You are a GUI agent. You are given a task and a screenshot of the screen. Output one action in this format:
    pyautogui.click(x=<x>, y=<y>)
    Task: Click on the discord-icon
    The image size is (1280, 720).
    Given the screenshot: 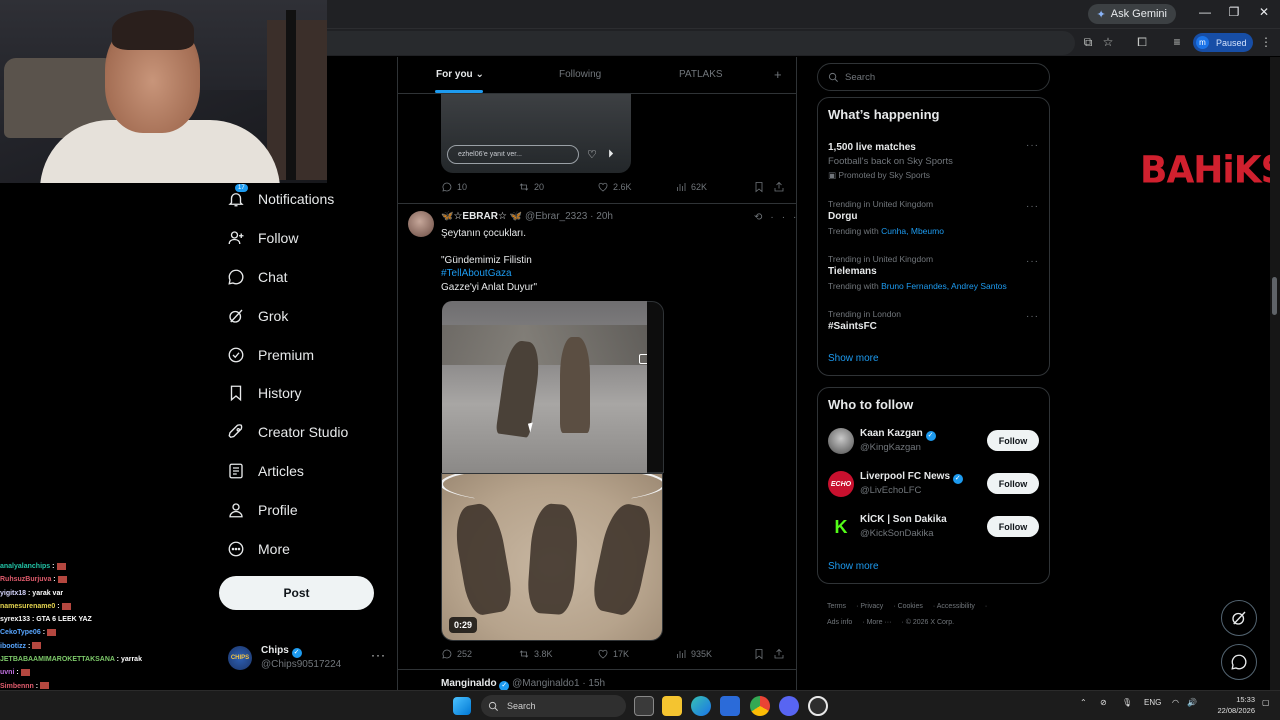 What is the action you would take?
    pyautogui.click(x=789, y=706)
    